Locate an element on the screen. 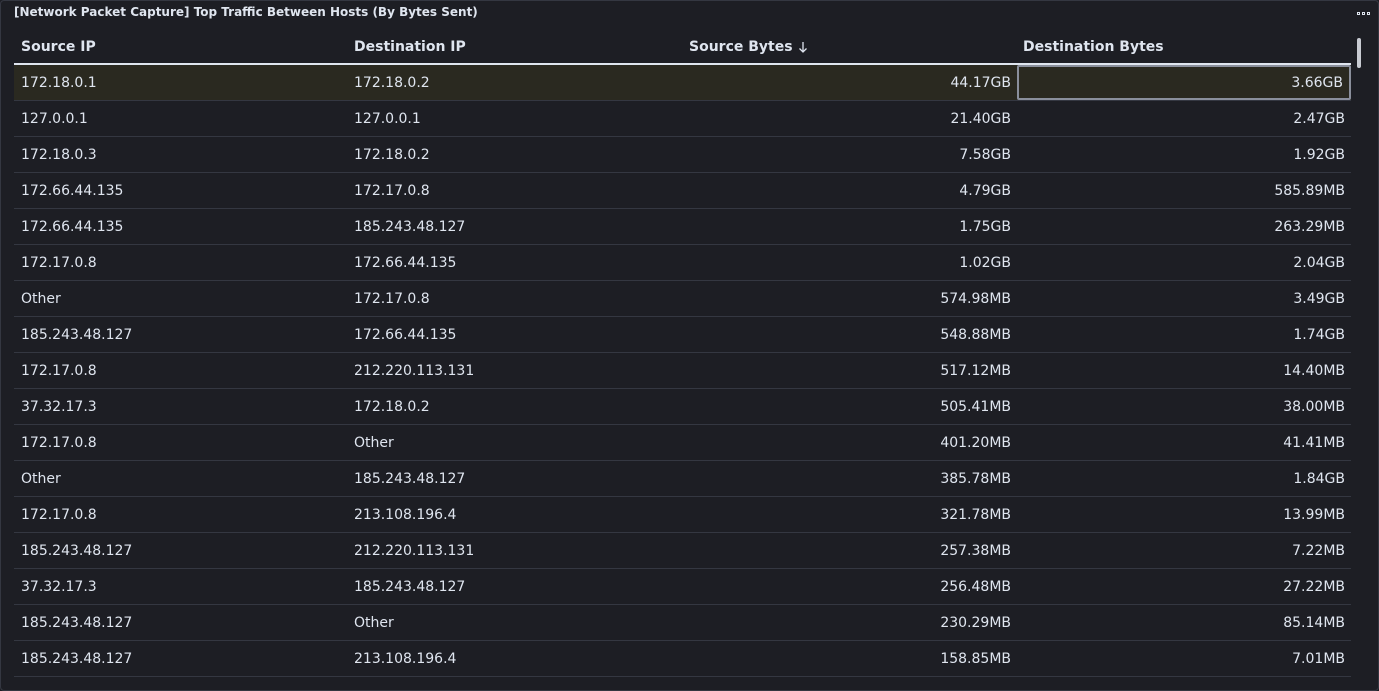  cell-destination-bytes: 7.01MB is located at coordinates (1184, 658).